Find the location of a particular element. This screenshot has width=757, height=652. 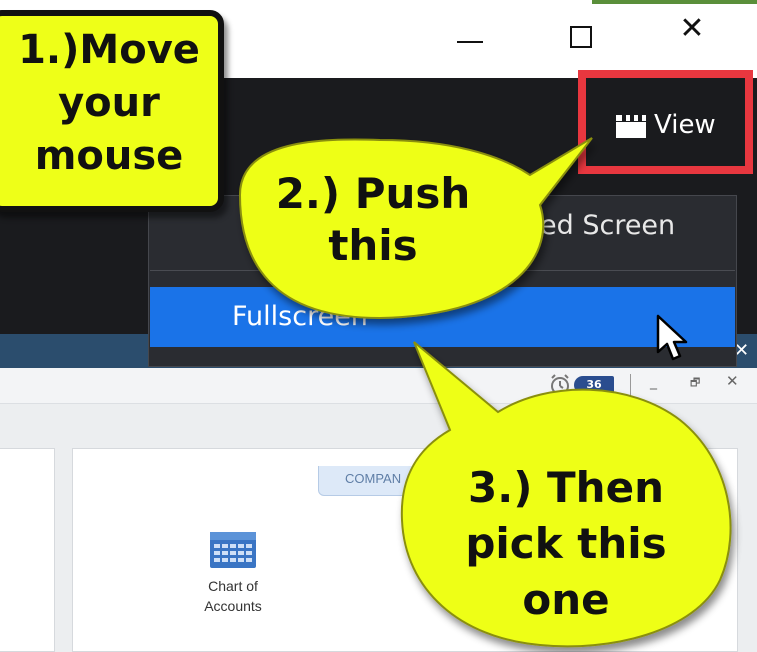

callout-step2-line2: this is located at coordinates (373, 245).